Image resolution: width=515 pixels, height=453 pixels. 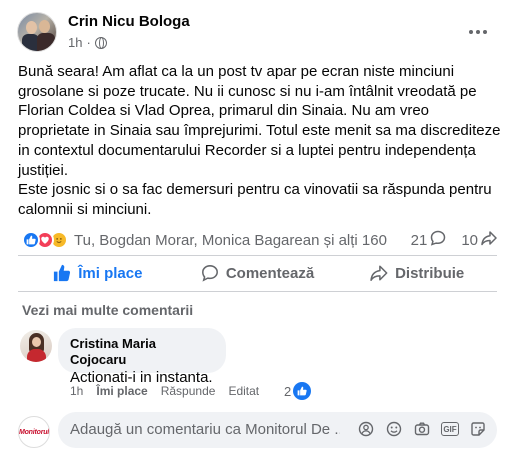 I want to click on globe-icon, so click(x=100, y=42).